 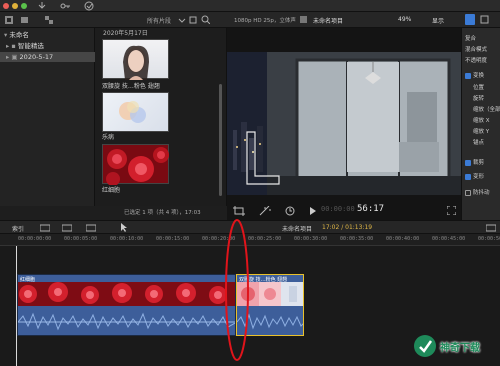 What do you see at coordinates (47, 117) in the screenshot?
I see `library-sidebar: ▾ 未命名 ▸ ▪ 智能精选 ▸ ▣ 2020-5-17` at bounding box center [47, 117].